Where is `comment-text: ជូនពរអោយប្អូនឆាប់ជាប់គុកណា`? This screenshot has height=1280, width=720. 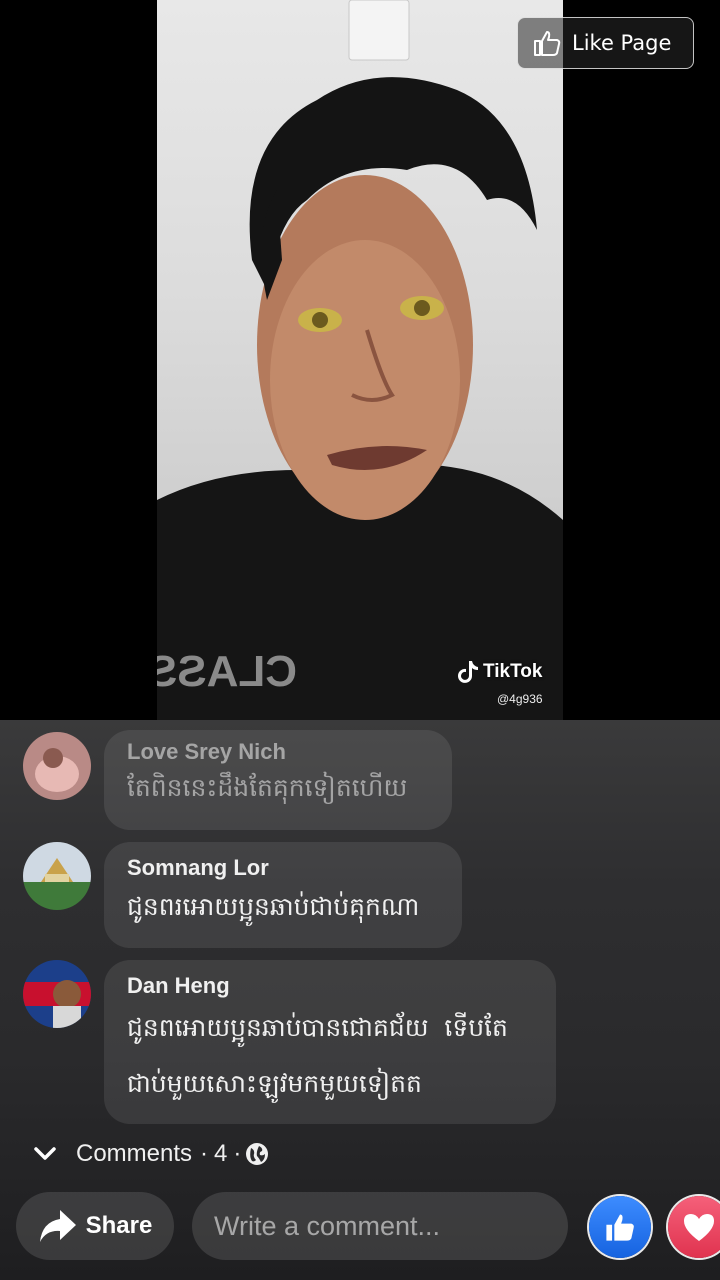 comment-text: ជូនពរអោយប្អូនឆាប់ជាប់គុកណា is located at coordinates (273, 906).